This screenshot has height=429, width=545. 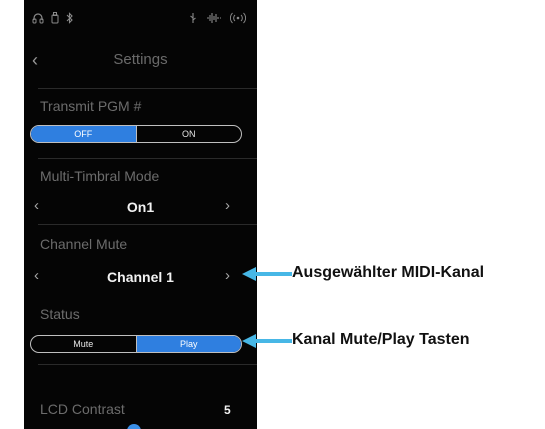 I want to click on status-toggle: Mute Play, so click(x=136, y=344).